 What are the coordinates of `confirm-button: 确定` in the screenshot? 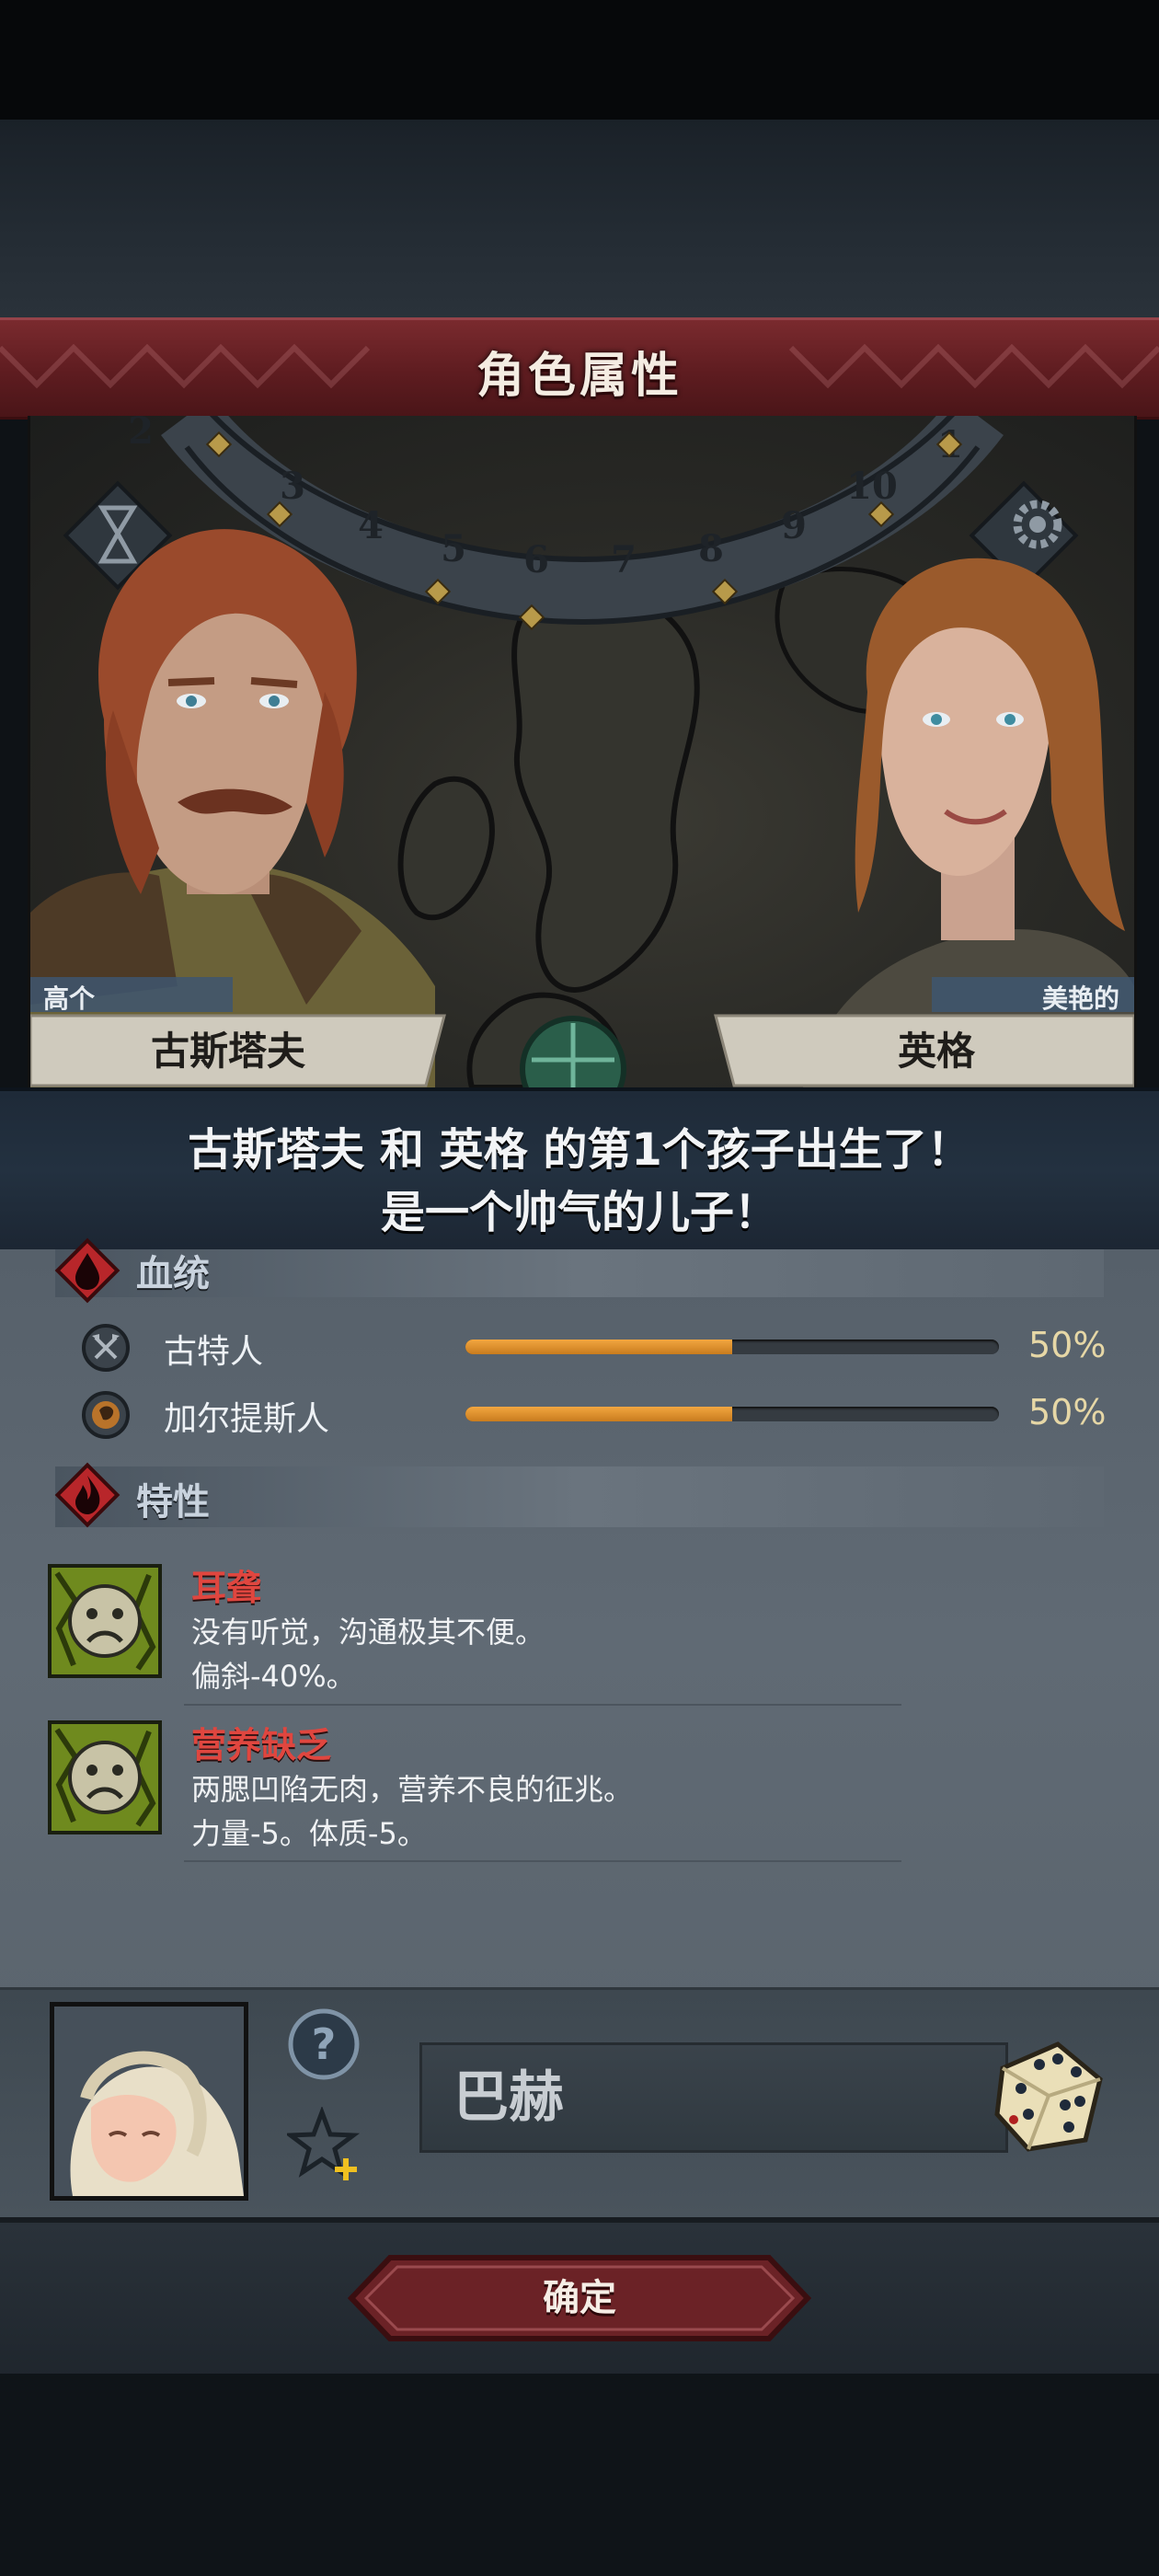 It's located at (579, 2298).